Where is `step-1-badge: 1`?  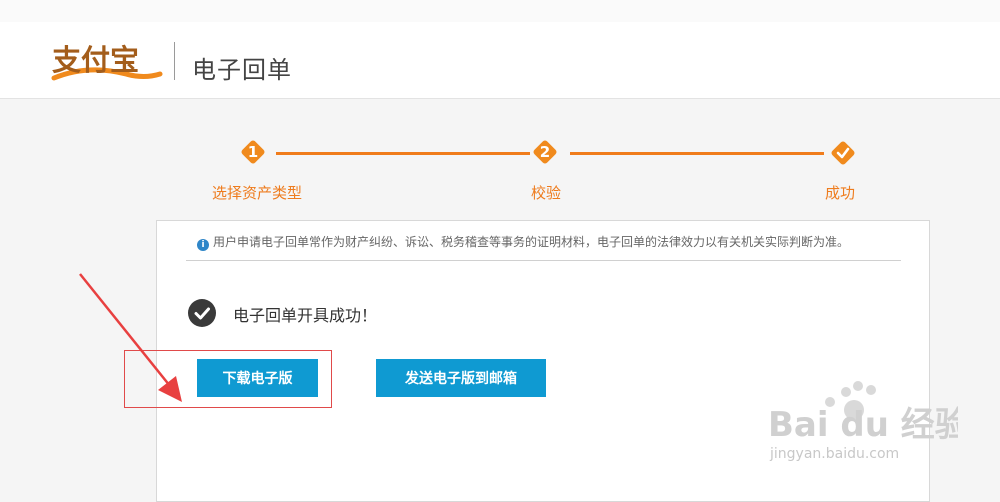
step-1-badge: 1 is located at coordinates (253, 152).